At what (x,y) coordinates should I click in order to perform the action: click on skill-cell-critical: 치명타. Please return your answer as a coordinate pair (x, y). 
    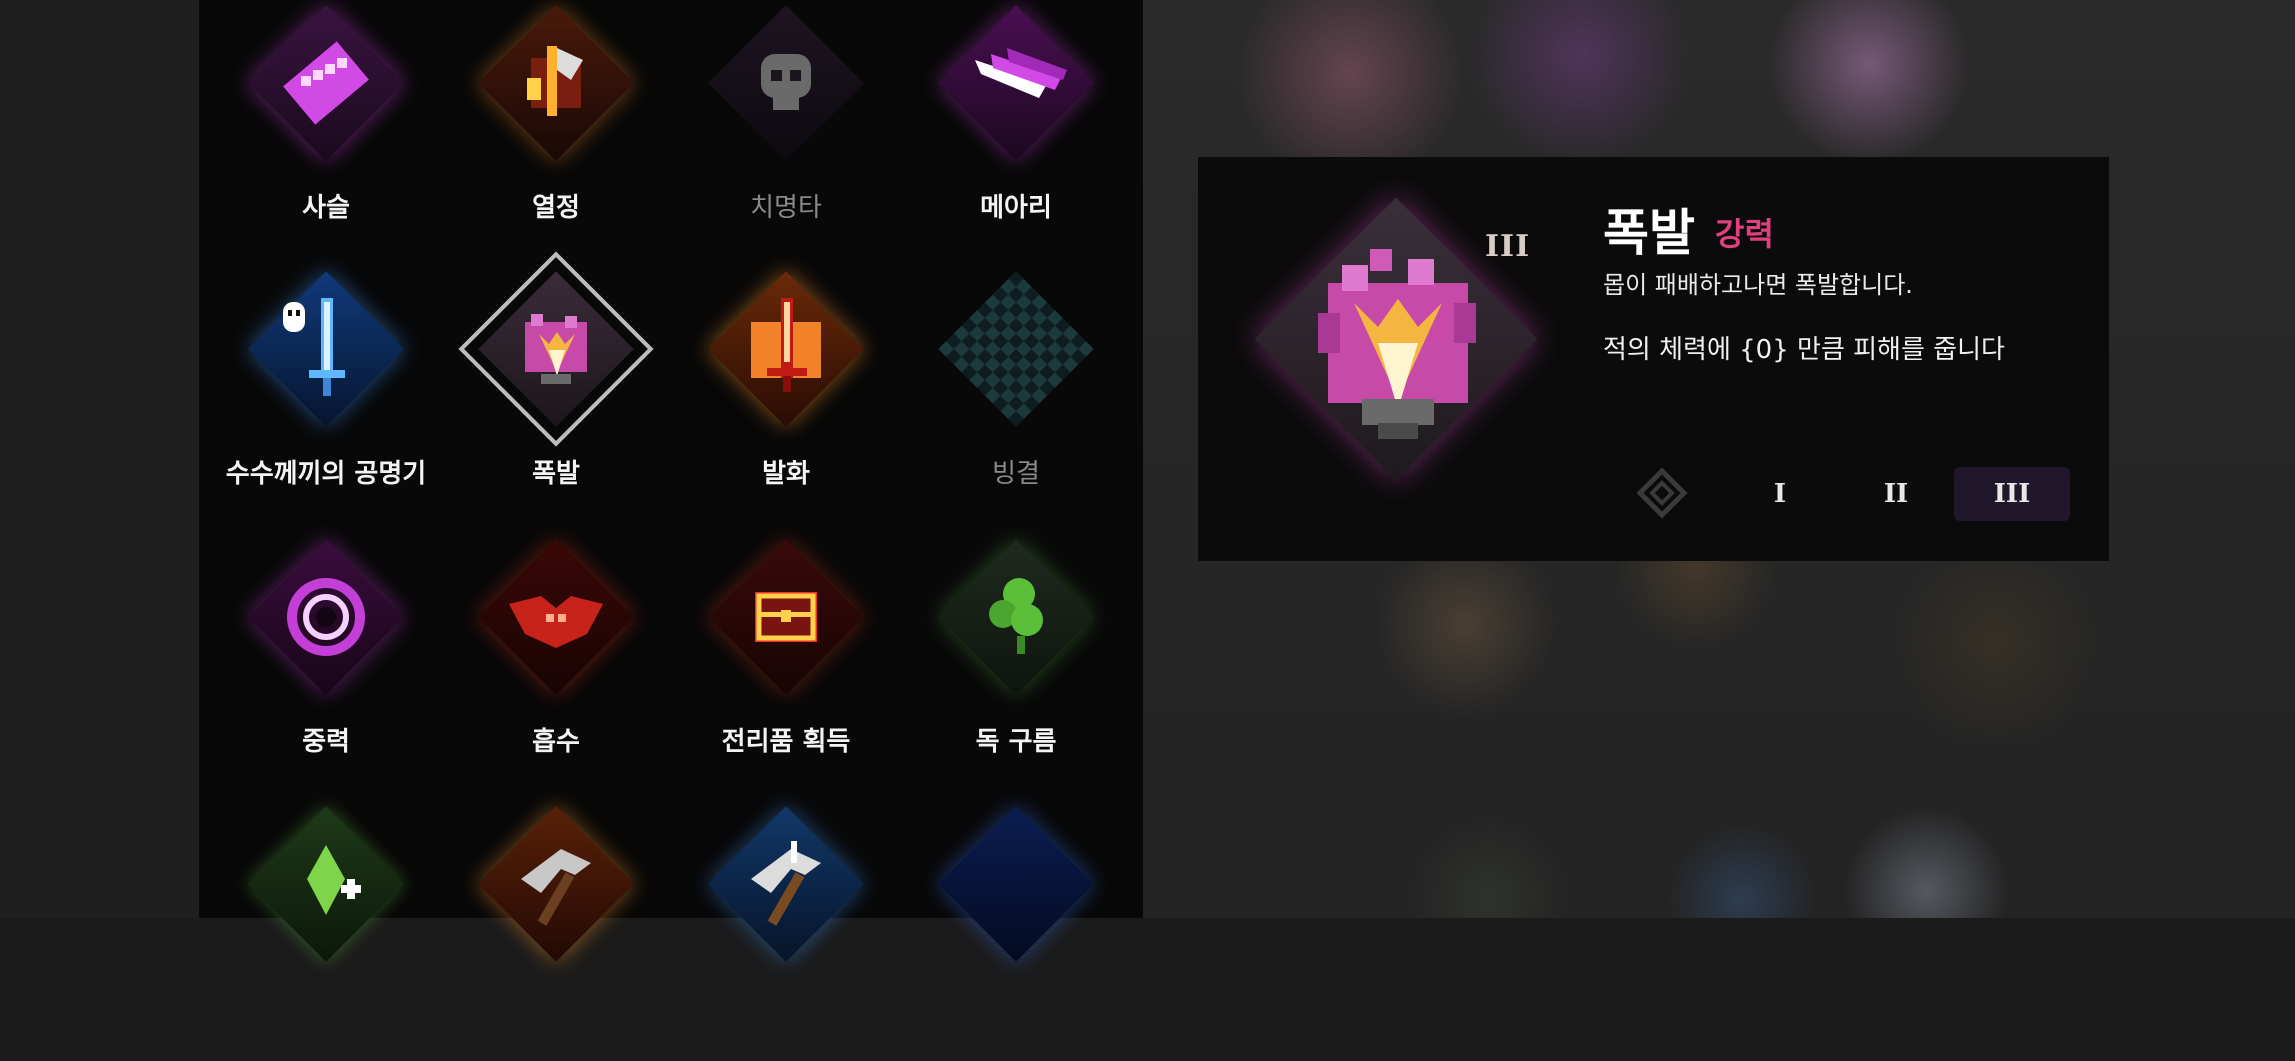
    Looking at the image, I should click on (786, 130).